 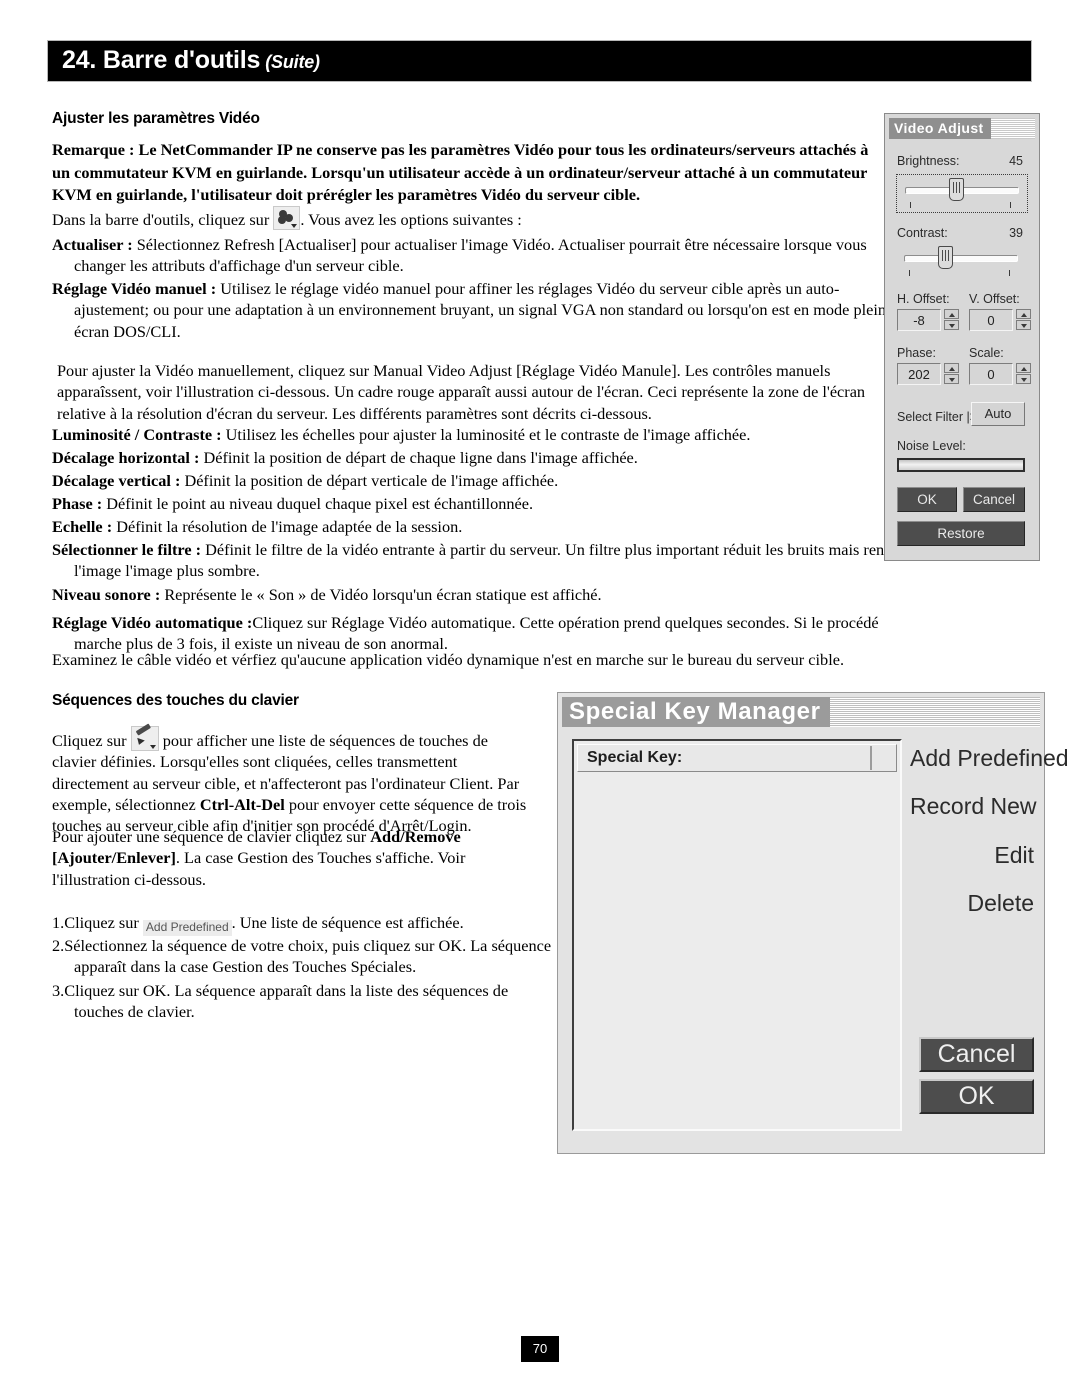 What do you see at coordinates (991, 374) in the screenshot?
I see `scale-input: 0` at bounding box center [991, 374].